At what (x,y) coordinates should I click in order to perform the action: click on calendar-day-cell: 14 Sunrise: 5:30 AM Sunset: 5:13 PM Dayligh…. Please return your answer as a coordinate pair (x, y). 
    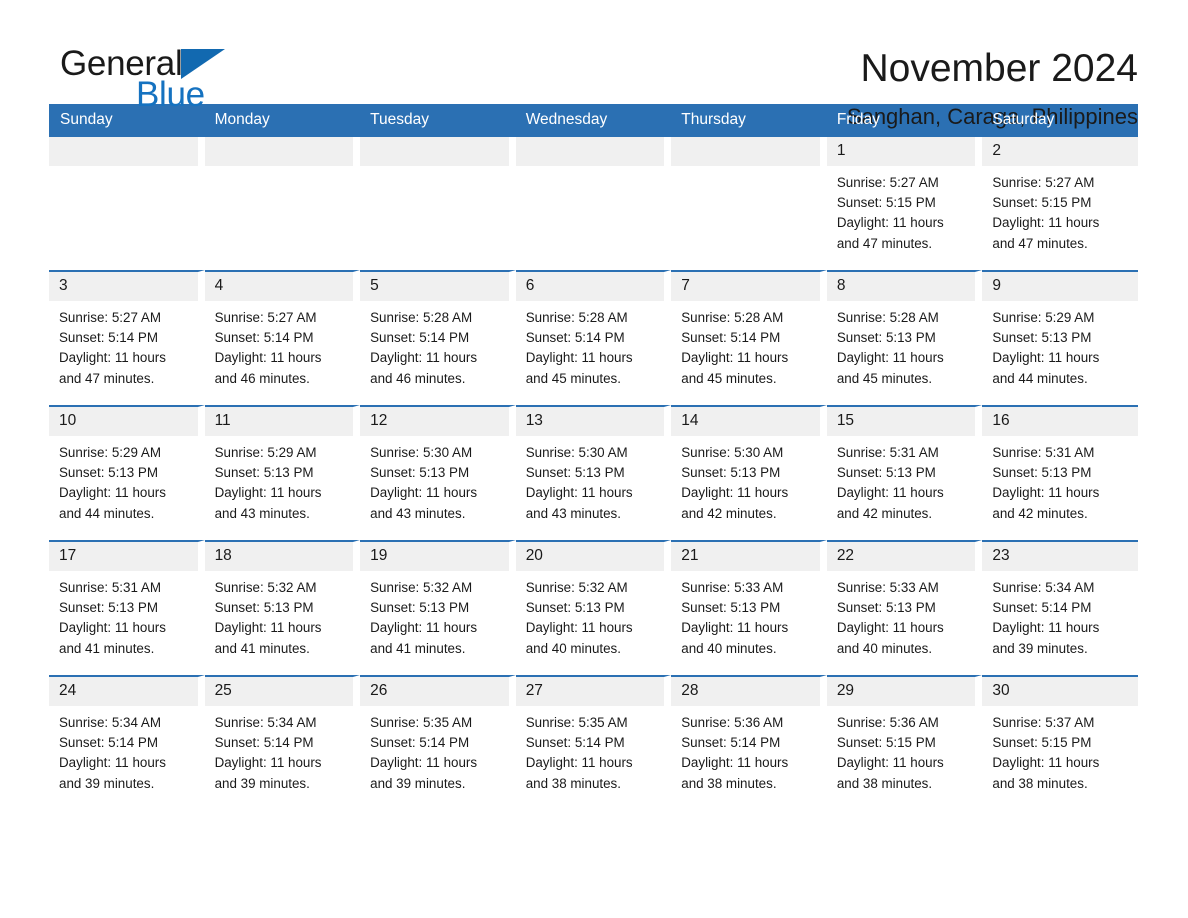
    Looking at the image, I should click on (749, 472).